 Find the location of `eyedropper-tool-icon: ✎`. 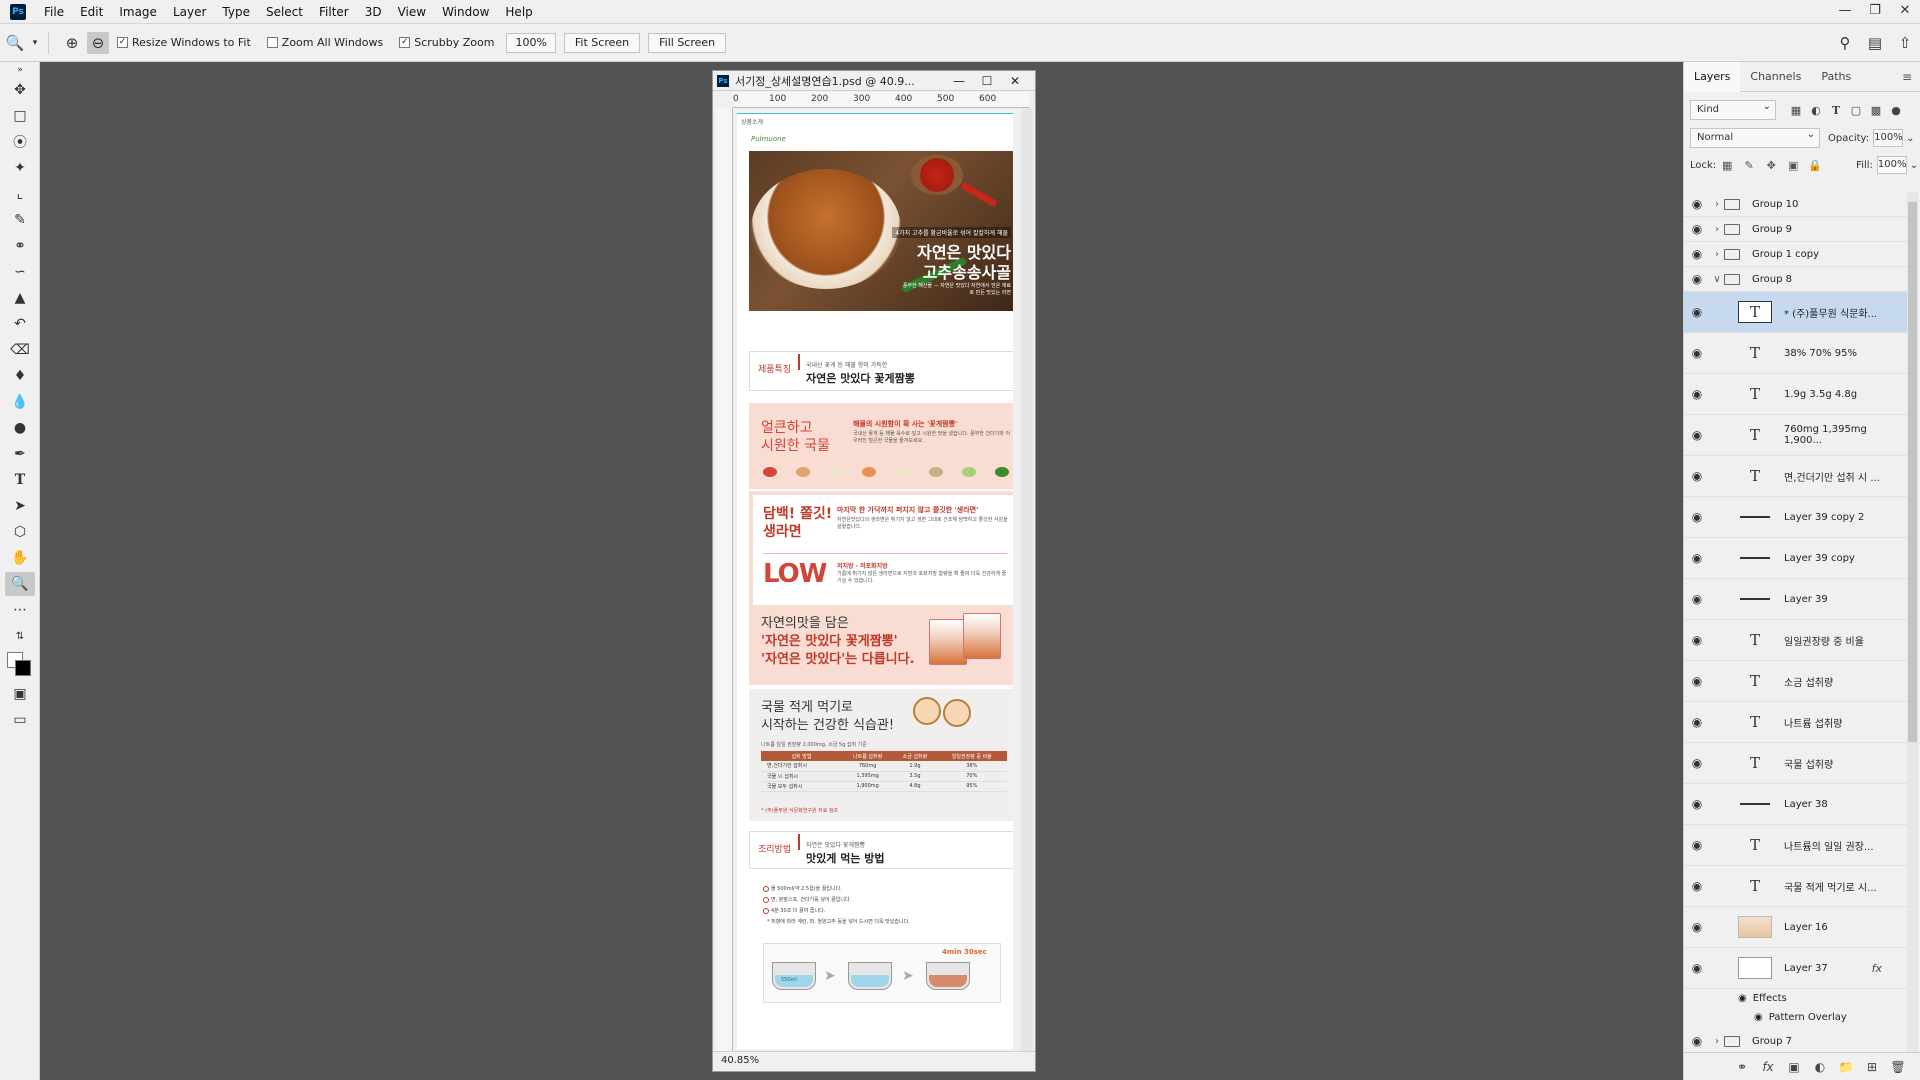

eyedropper-tool-icon: ✎ is located at coordinates (20, 220).